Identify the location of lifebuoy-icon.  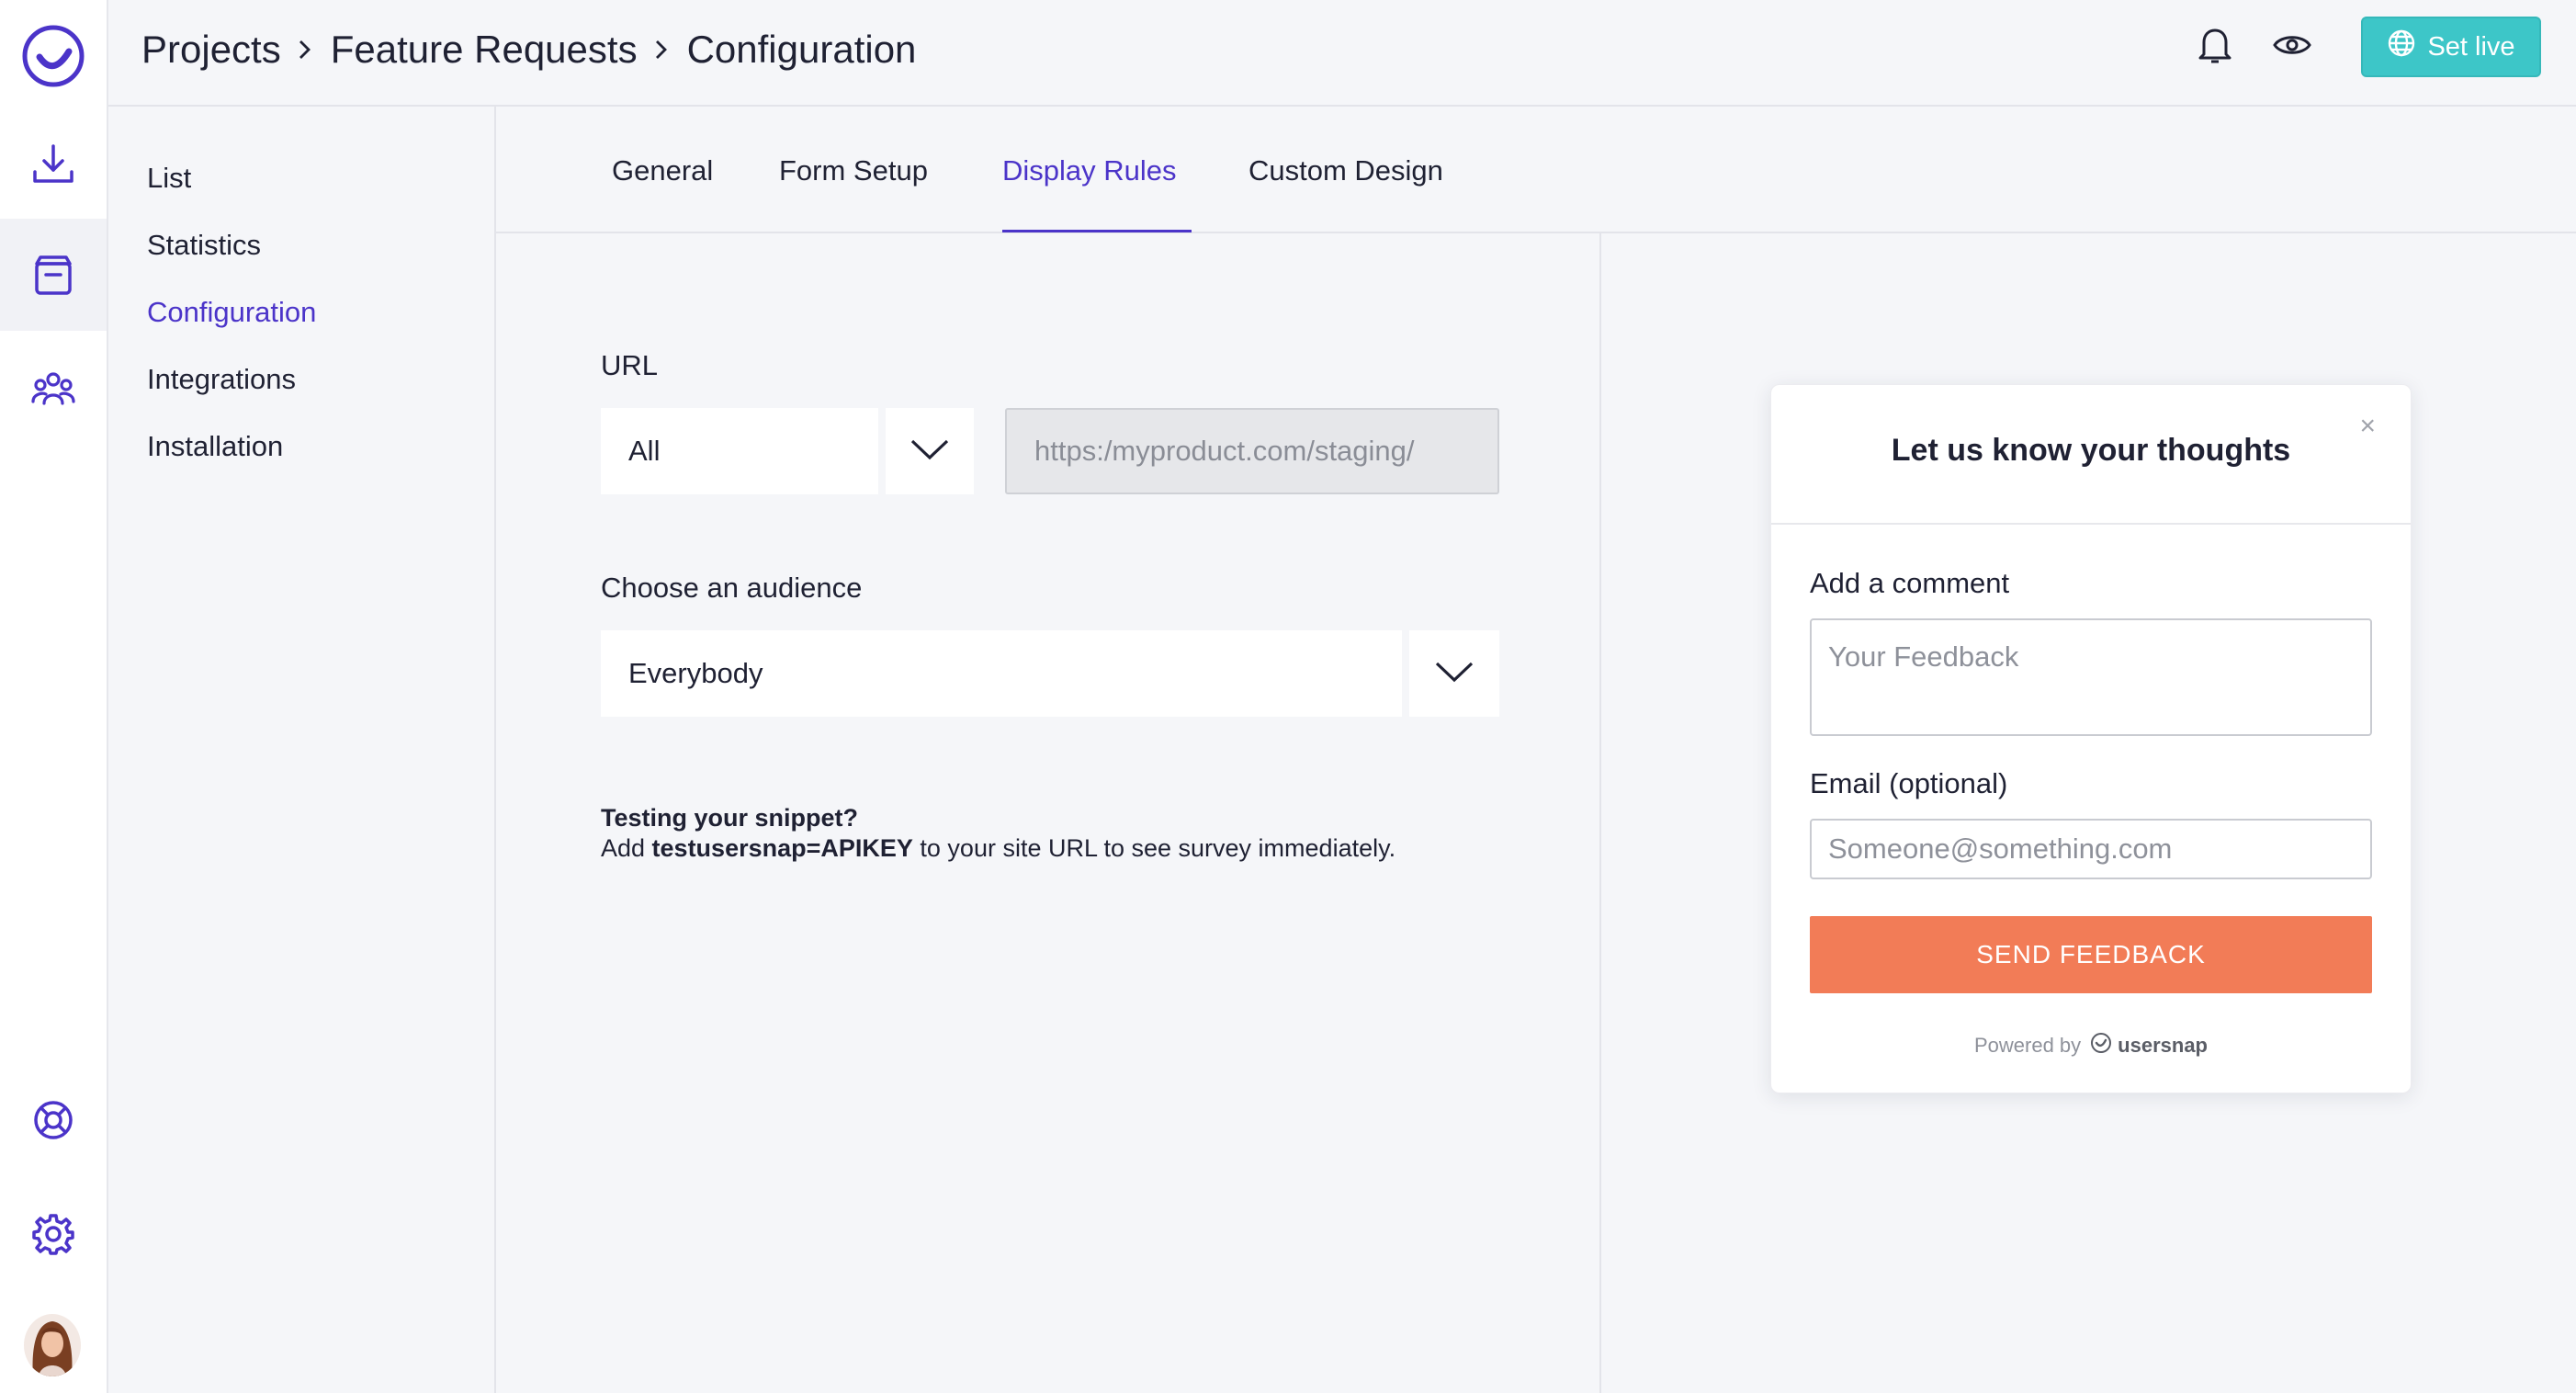
(53, 1120).